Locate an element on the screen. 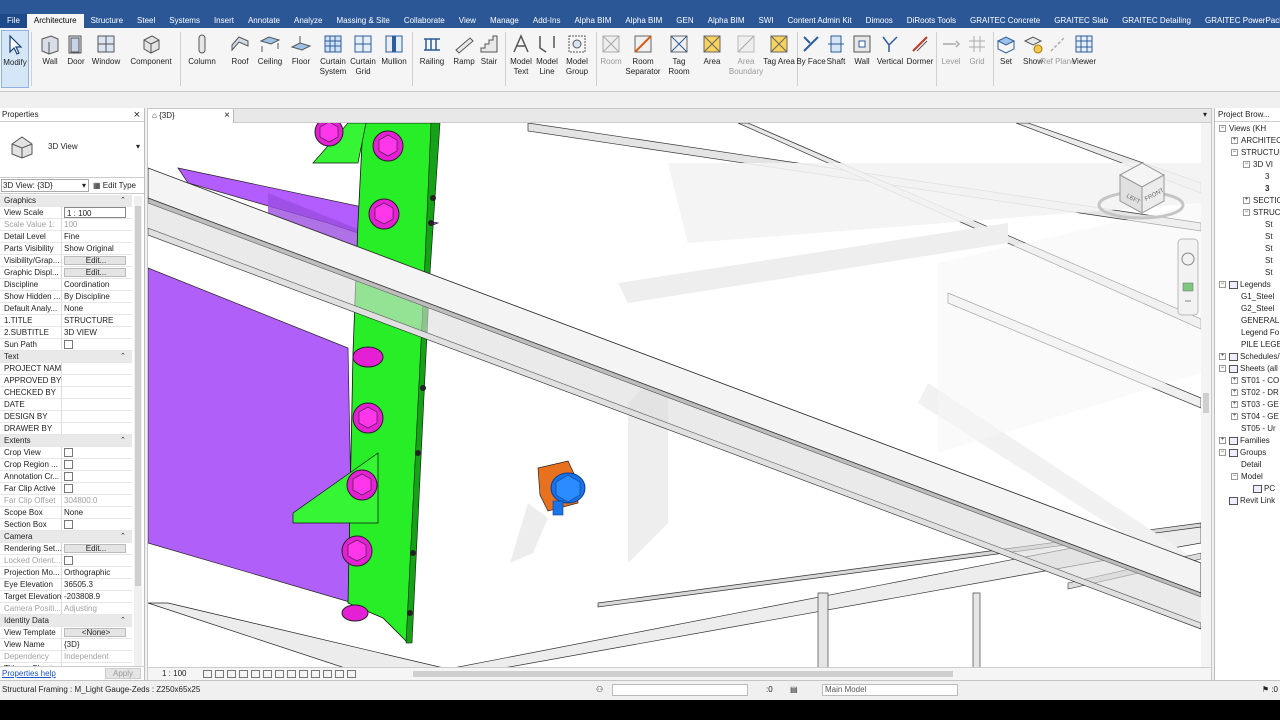 The width and height of the screenshot is (1280, 720). ribbon-tab: View is located at coordinates (467, 21).